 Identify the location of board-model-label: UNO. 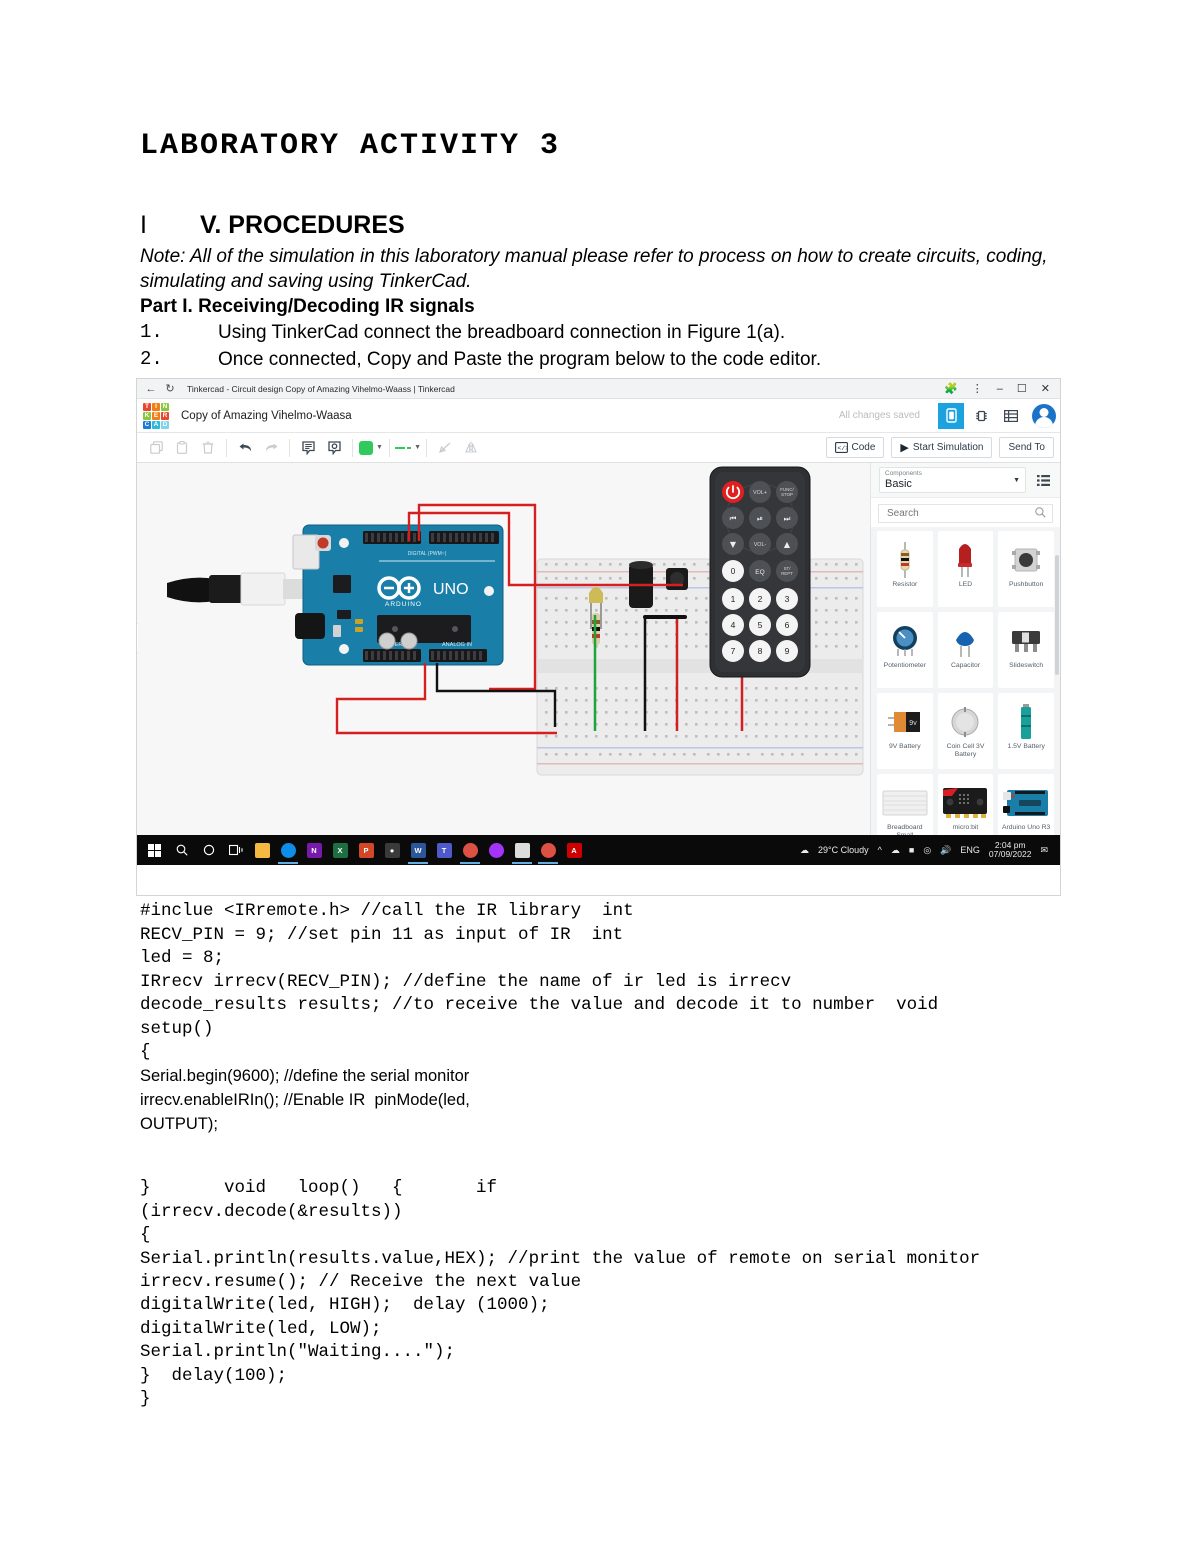
(451, 589).